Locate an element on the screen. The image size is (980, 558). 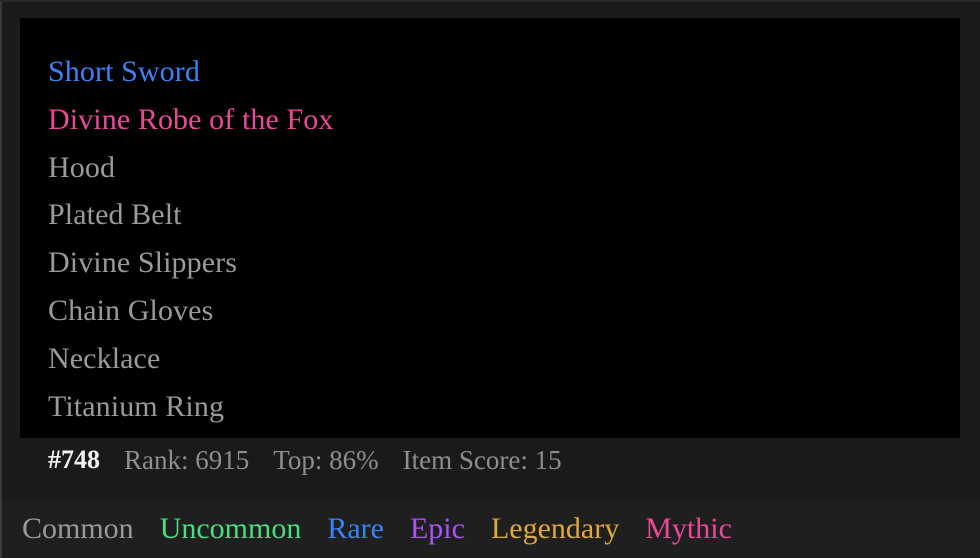
loot-item-mythic: Divine Robe of the Fox is located at coordinates (191, 119).